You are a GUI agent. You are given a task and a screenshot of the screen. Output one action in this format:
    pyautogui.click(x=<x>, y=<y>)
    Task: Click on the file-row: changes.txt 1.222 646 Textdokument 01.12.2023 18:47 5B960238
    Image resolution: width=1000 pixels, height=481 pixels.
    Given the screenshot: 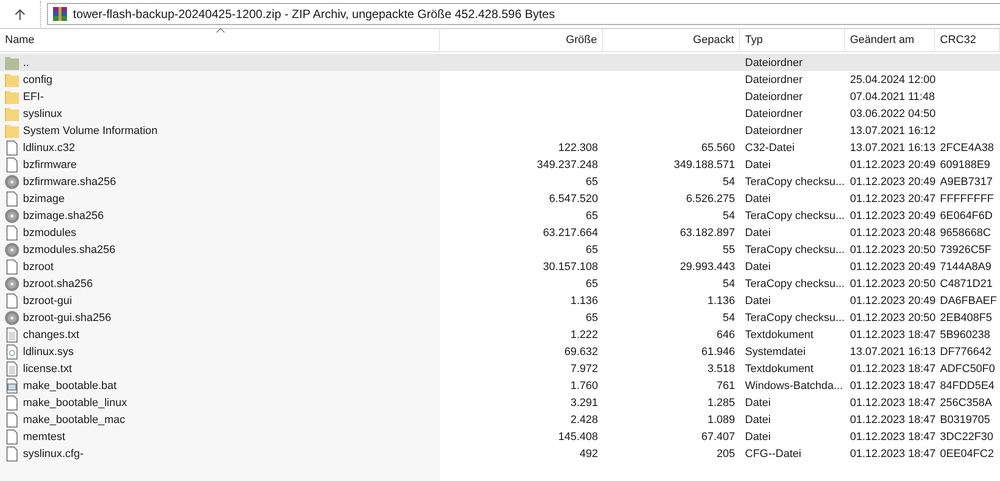 What is the action you would take?
    pyautogui.click(x=500, y=334)
    